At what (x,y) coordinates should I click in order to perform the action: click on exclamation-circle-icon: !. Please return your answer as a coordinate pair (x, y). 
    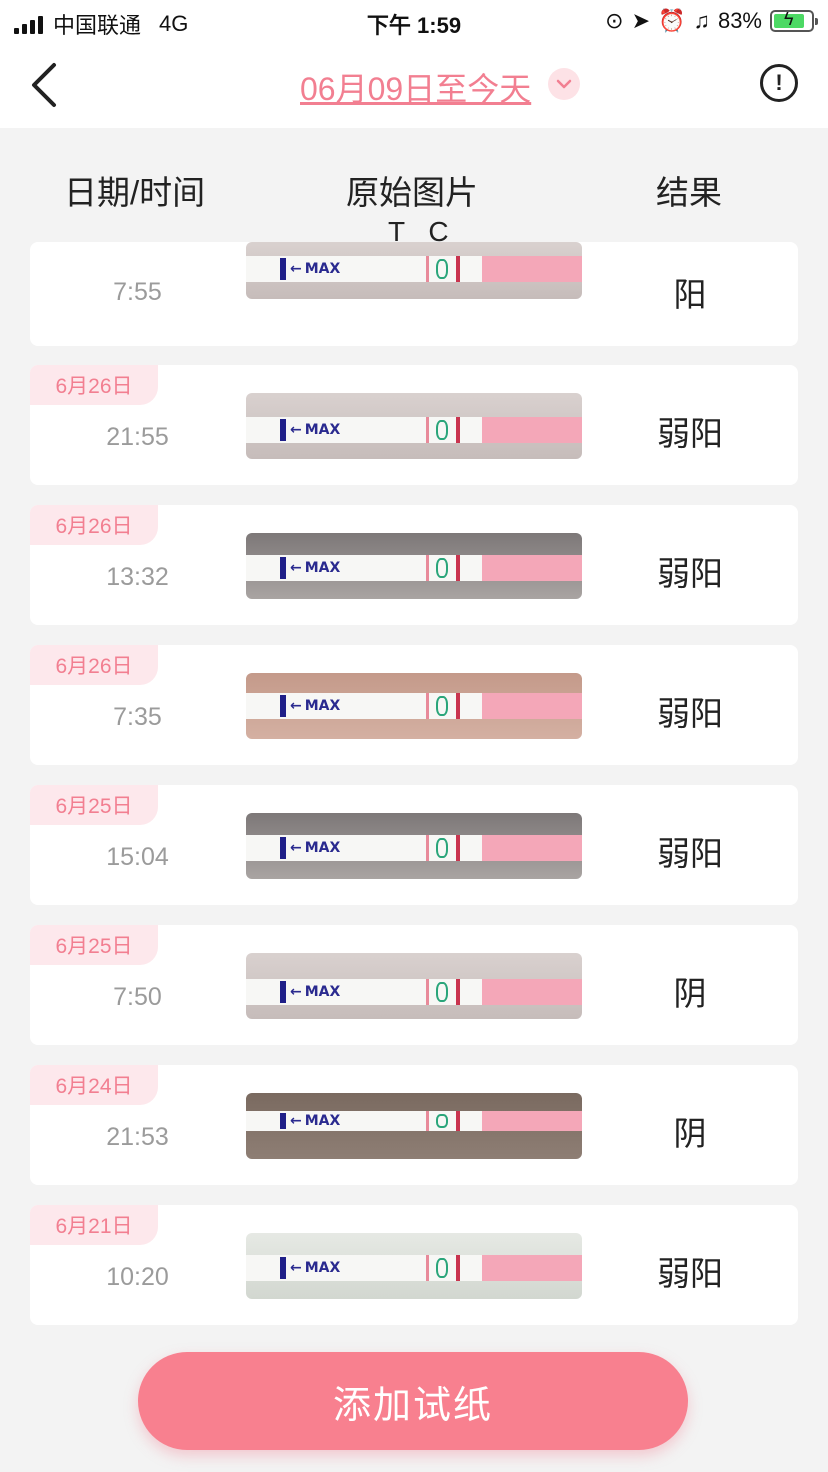
    Looking at the image, I should click on (779, 82).